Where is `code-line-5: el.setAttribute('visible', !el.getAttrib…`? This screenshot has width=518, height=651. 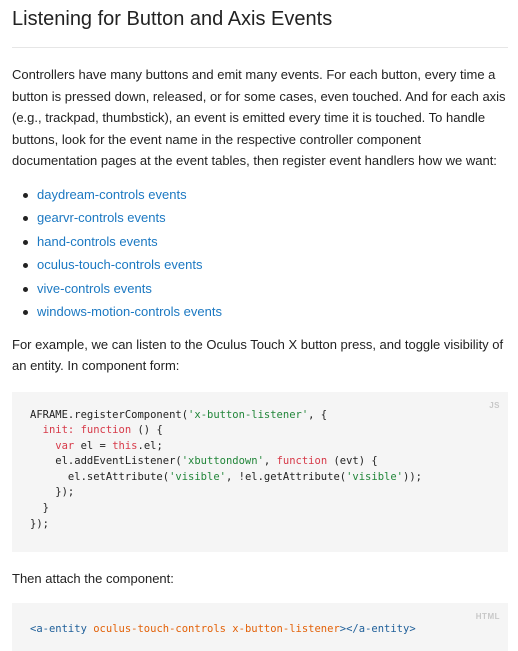
code-line-5: el.setAttribute('visible', !el.getAttrib… is located at coordinates (226, 476).